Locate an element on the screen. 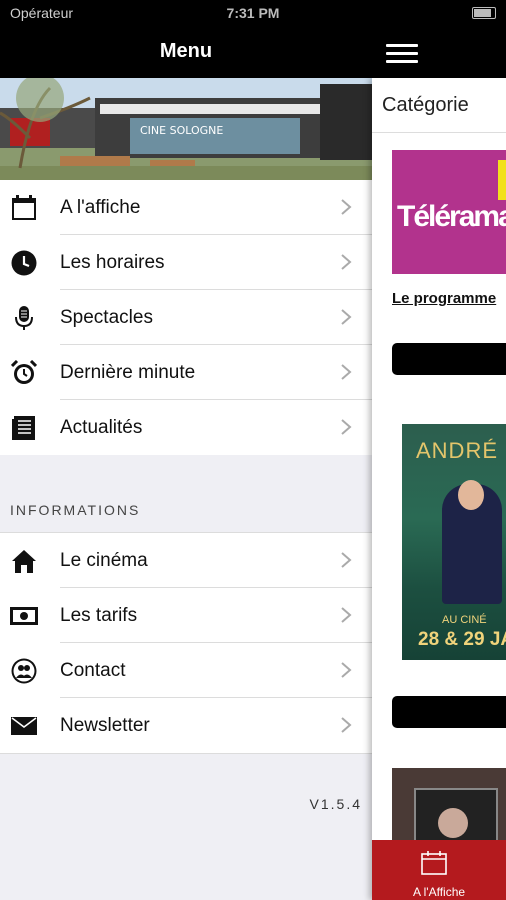  cinema-header-image: CINE SOLOGNE is located at coordinates (186, 129).